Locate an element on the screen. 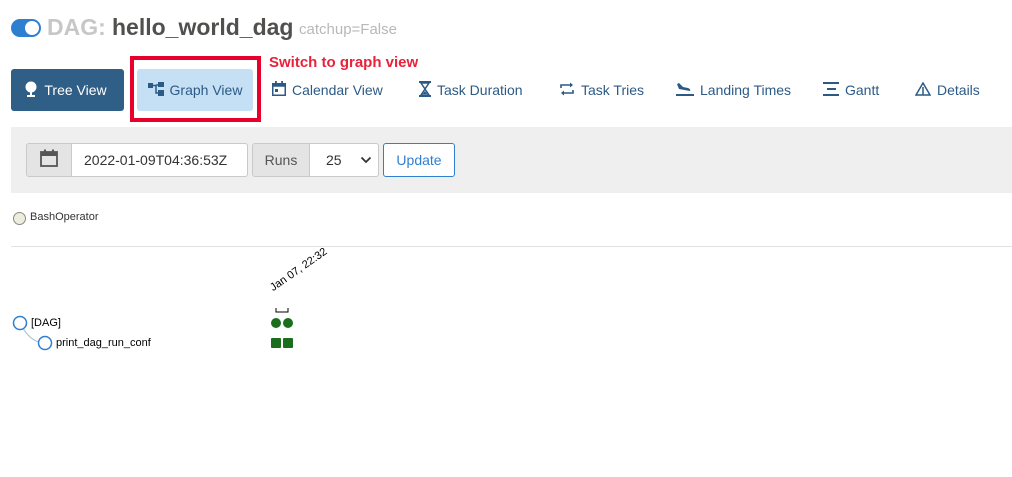  tab-details: Details is located at coordinates (947, 90).